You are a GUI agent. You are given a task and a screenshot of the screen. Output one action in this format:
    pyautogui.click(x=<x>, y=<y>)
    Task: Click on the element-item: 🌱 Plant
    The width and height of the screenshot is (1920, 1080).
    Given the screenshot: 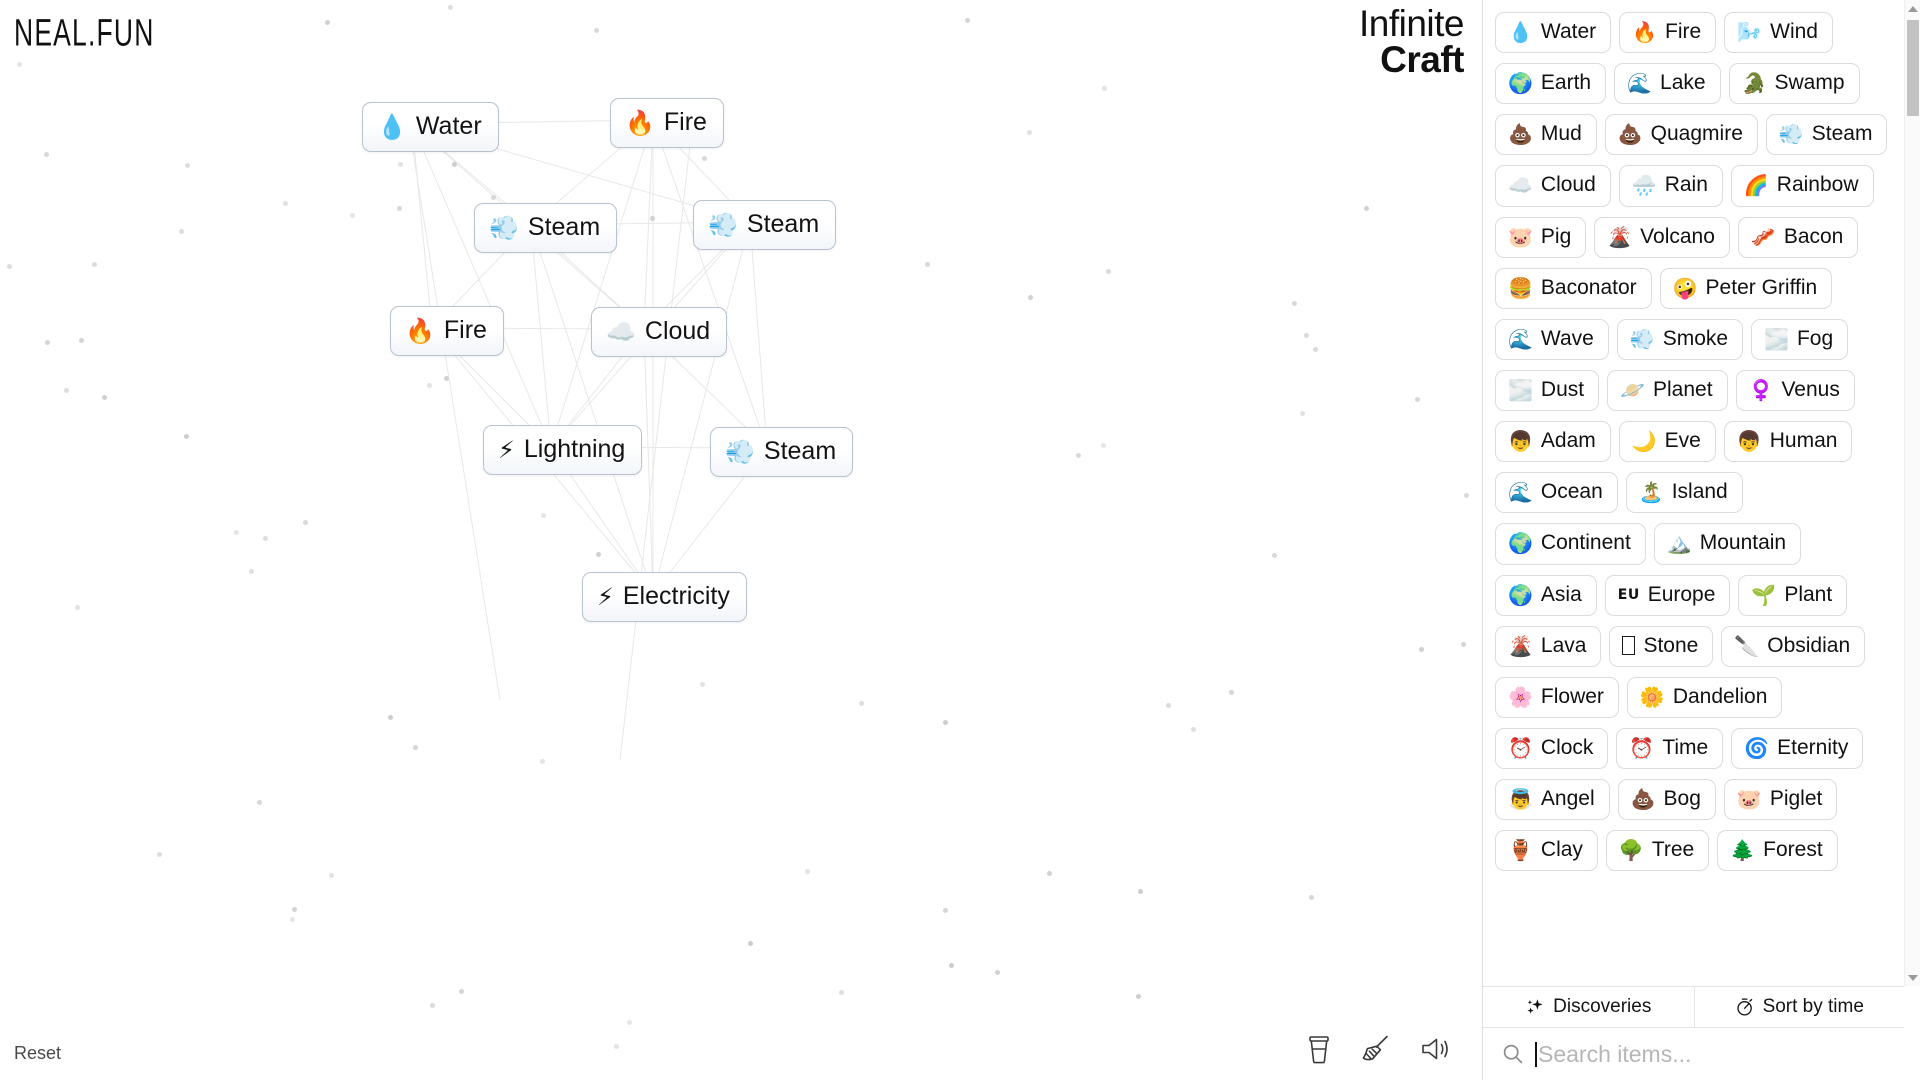 What is the action you would take?
    pyautogui.click(x=1793, y=595)
    